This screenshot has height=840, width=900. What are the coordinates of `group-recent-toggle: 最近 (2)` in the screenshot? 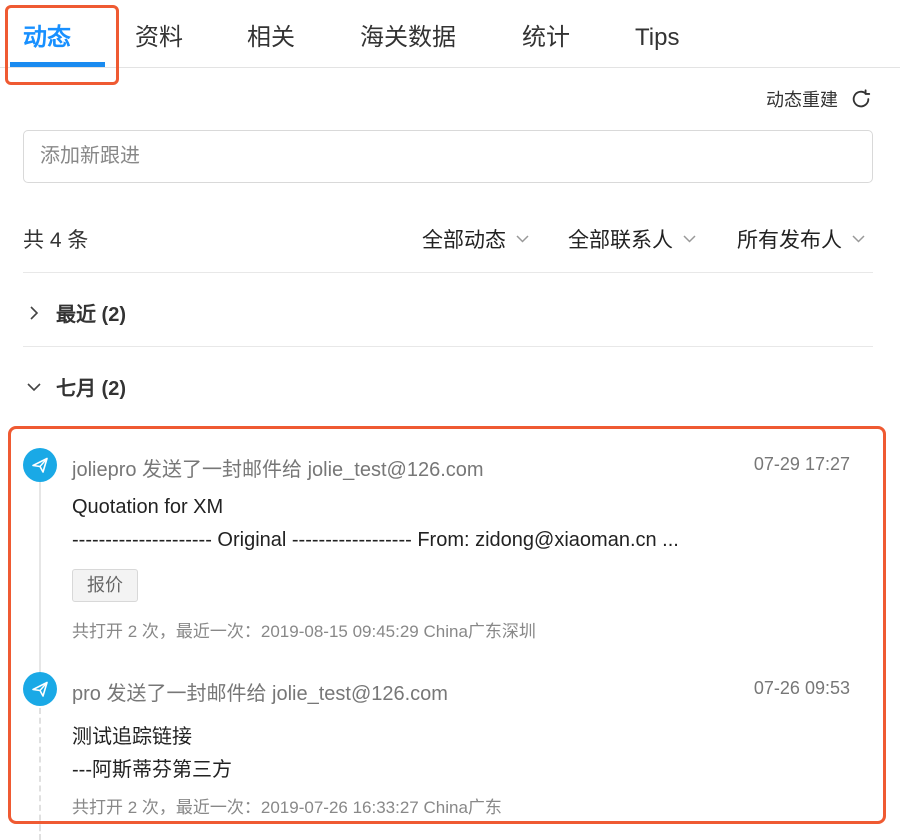 It's located at (76, 312).